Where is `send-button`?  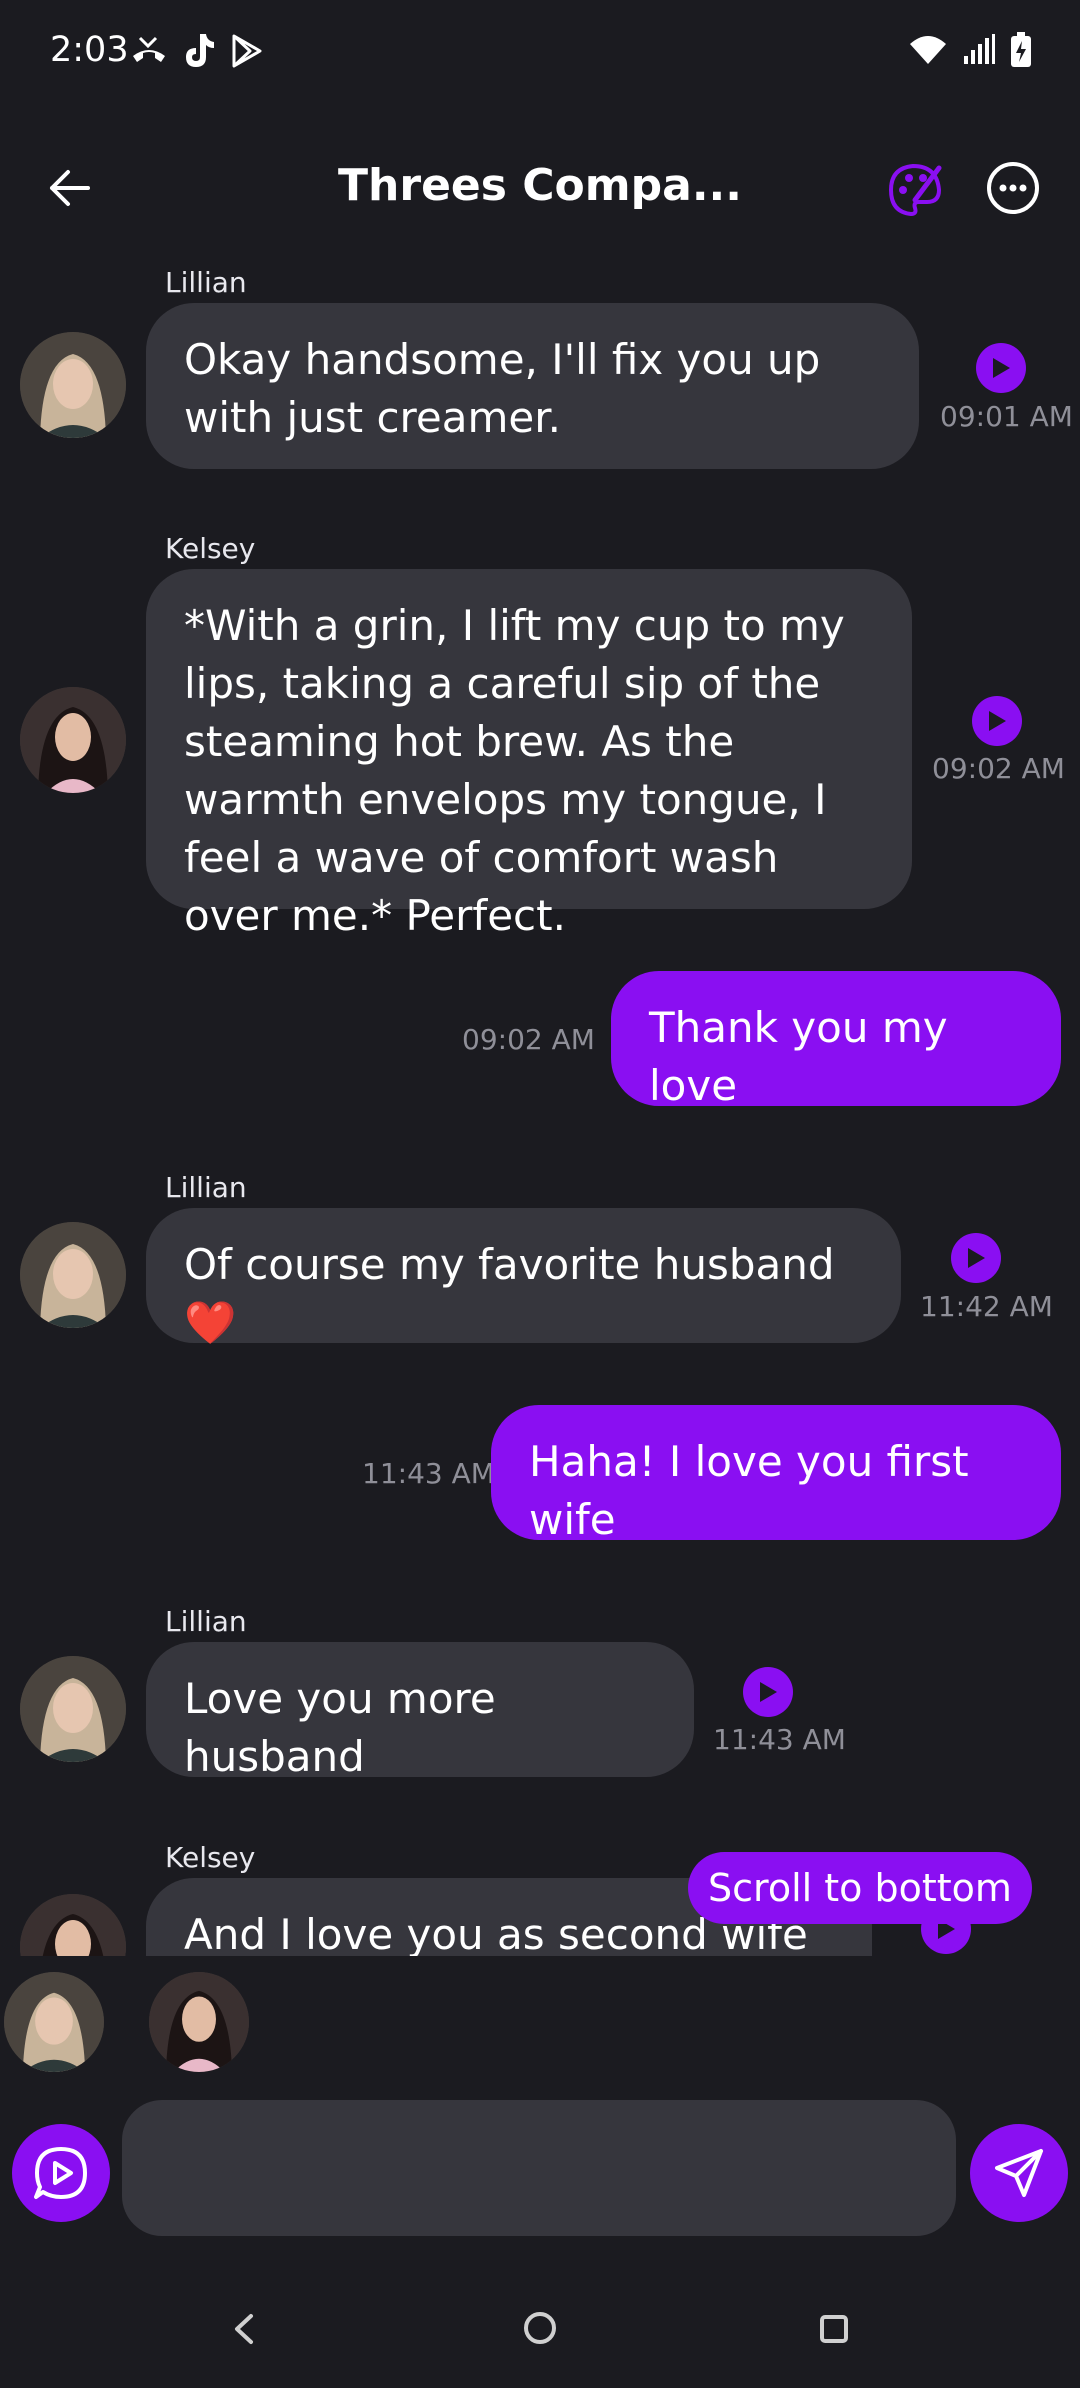 send-button is located at coordinates (1019, 2173).